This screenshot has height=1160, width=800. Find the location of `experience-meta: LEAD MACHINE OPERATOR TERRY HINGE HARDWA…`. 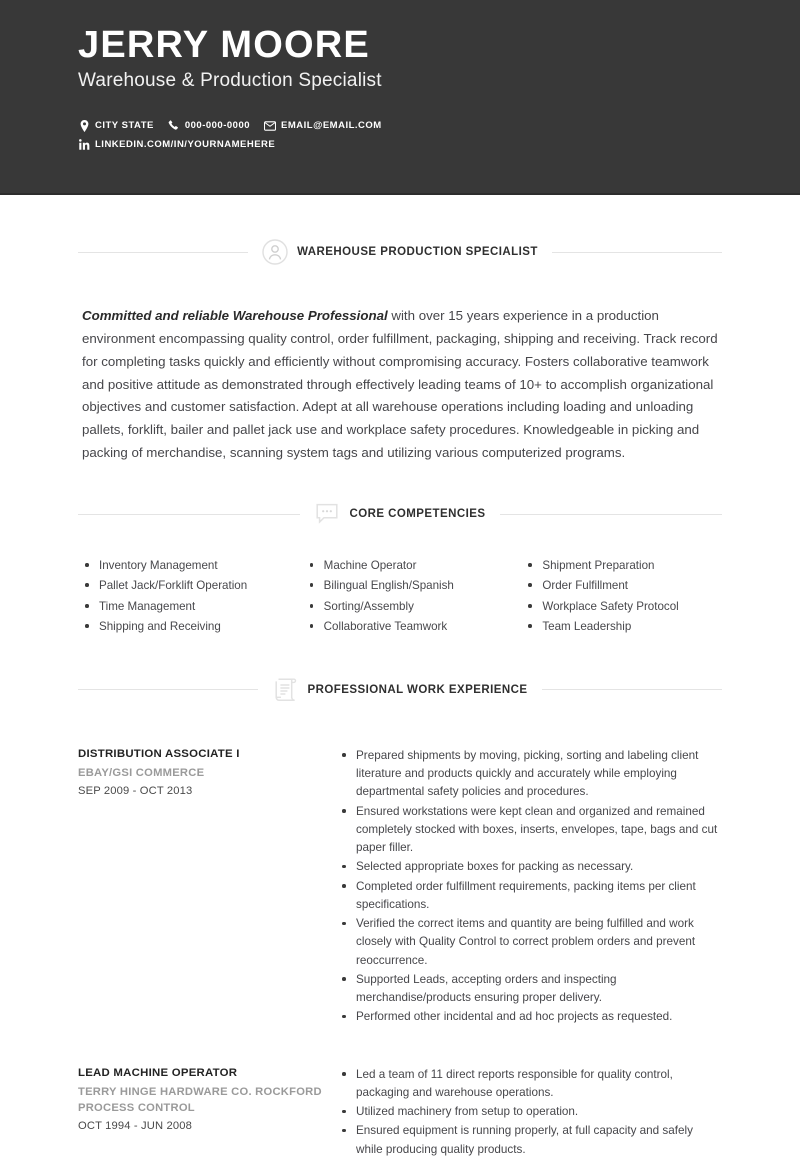

experience-meta: LEAD MACHINE OPERATOR TERRY HINGE HARDWA… is located at coordinates (207, 1113).